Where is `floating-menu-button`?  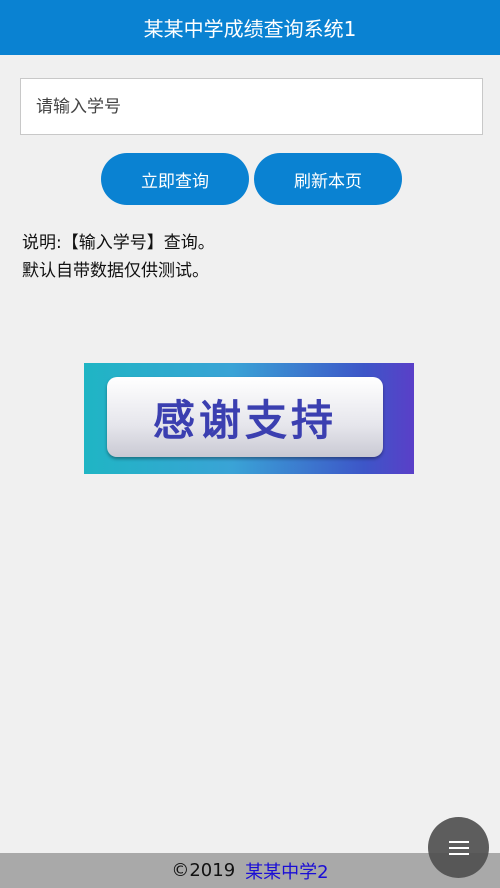 floating-menu-button is located at coordinates (458, 847).